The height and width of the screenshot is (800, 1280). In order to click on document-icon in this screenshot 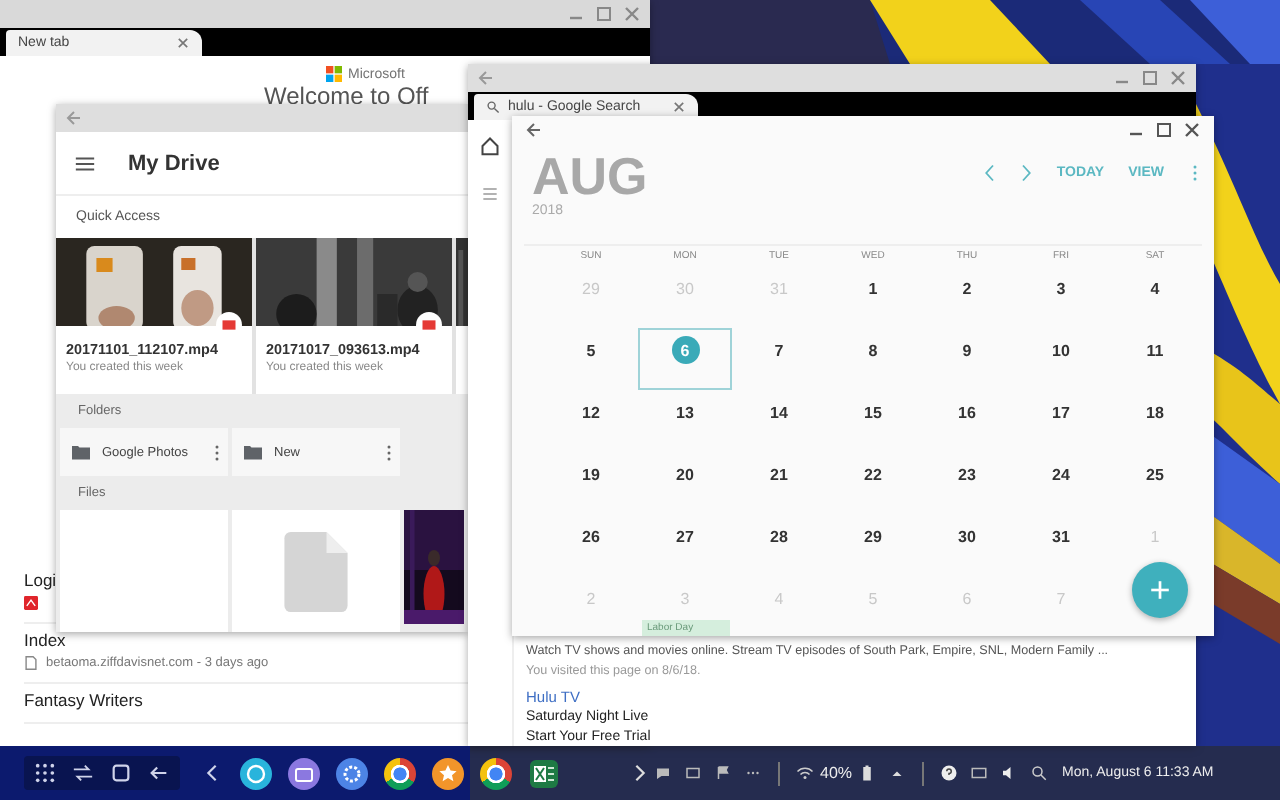, I will do `click(316, 571)`.